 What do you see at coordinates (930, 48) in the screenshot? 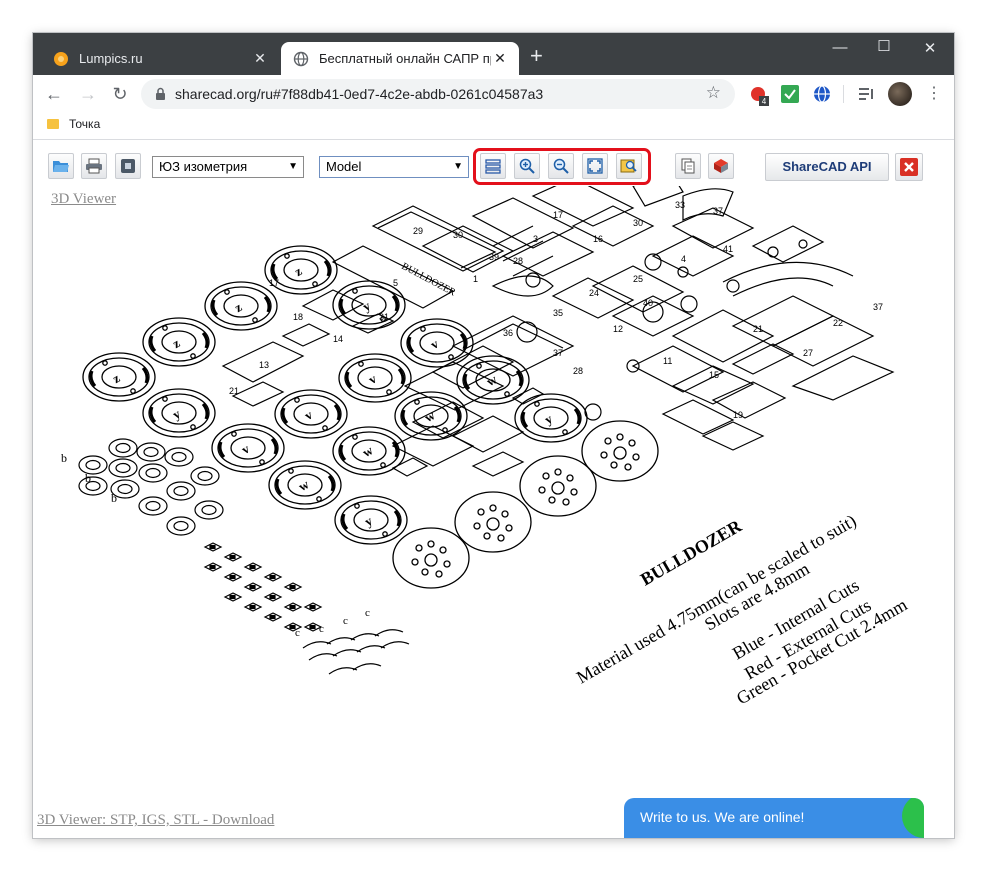
I see `close-window-button: ✕` at bounding box center [930, 48].